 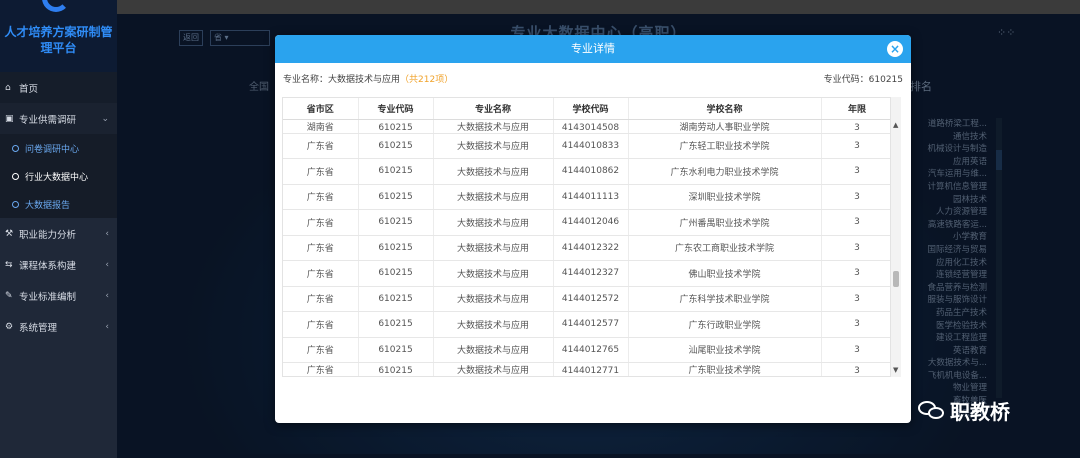 I want to click on sidebar-item-label: 系统管理, so click(x=38, y=328).